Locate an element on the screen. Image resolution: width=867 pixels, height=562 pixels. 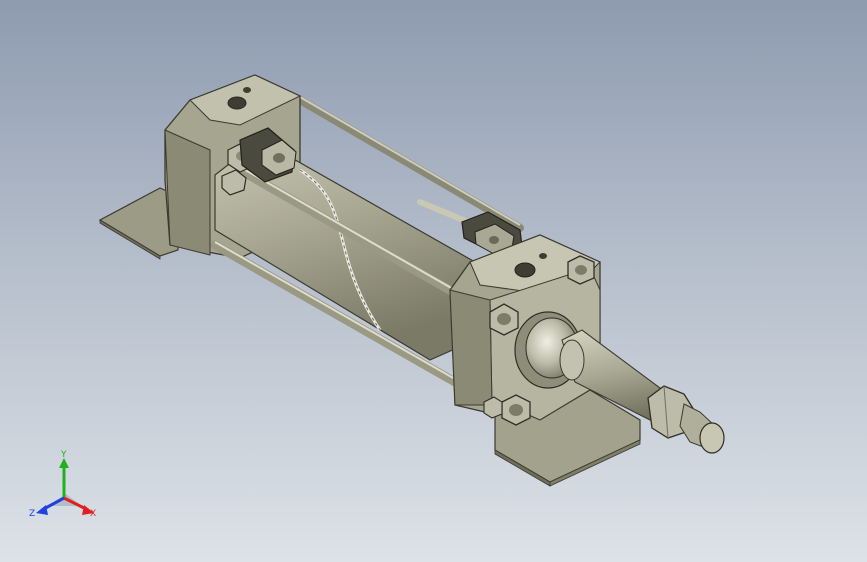
rear-cap-side is located at coordinates (187, 192).